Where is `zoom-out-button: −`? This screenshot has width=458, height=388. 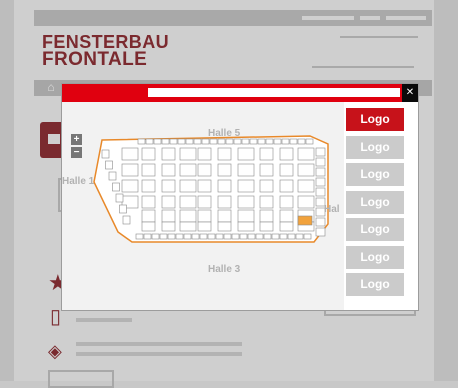 zoom-out-button: − is located at coordinates (76, 152).